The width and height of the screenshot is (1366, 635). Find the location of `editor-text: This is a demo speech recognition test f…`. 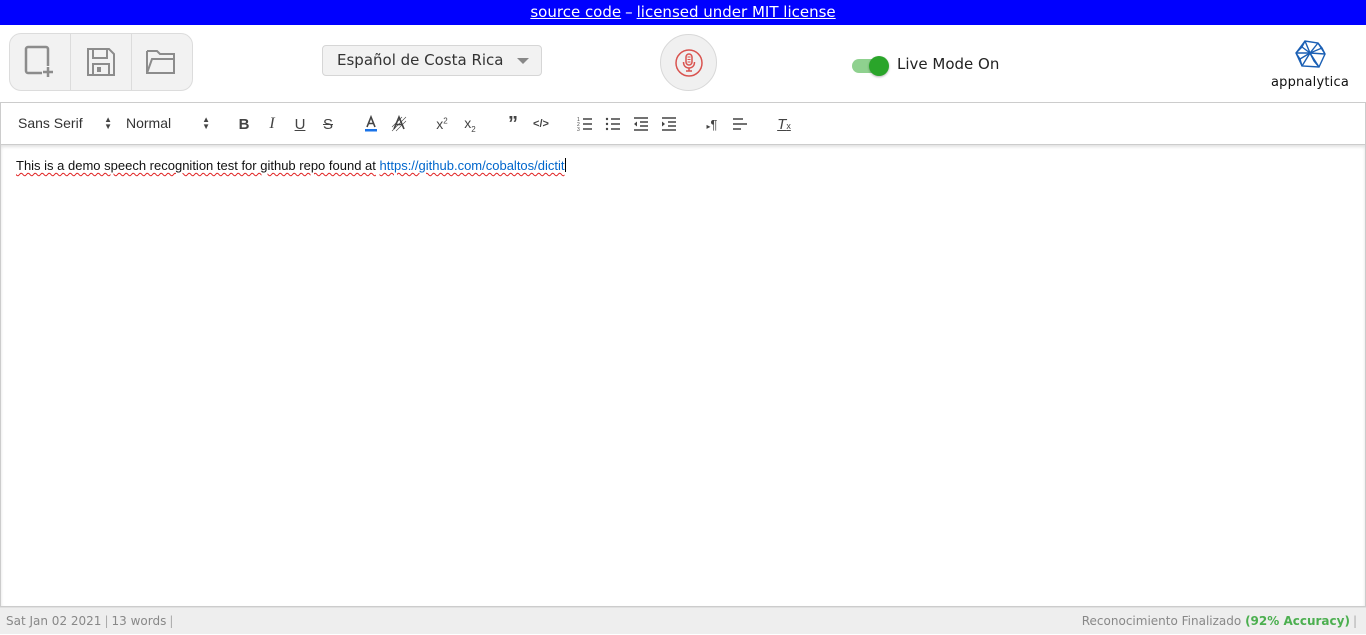

editor-text: This is a demo speech recognition test f… is located at coordinates (196, 165).